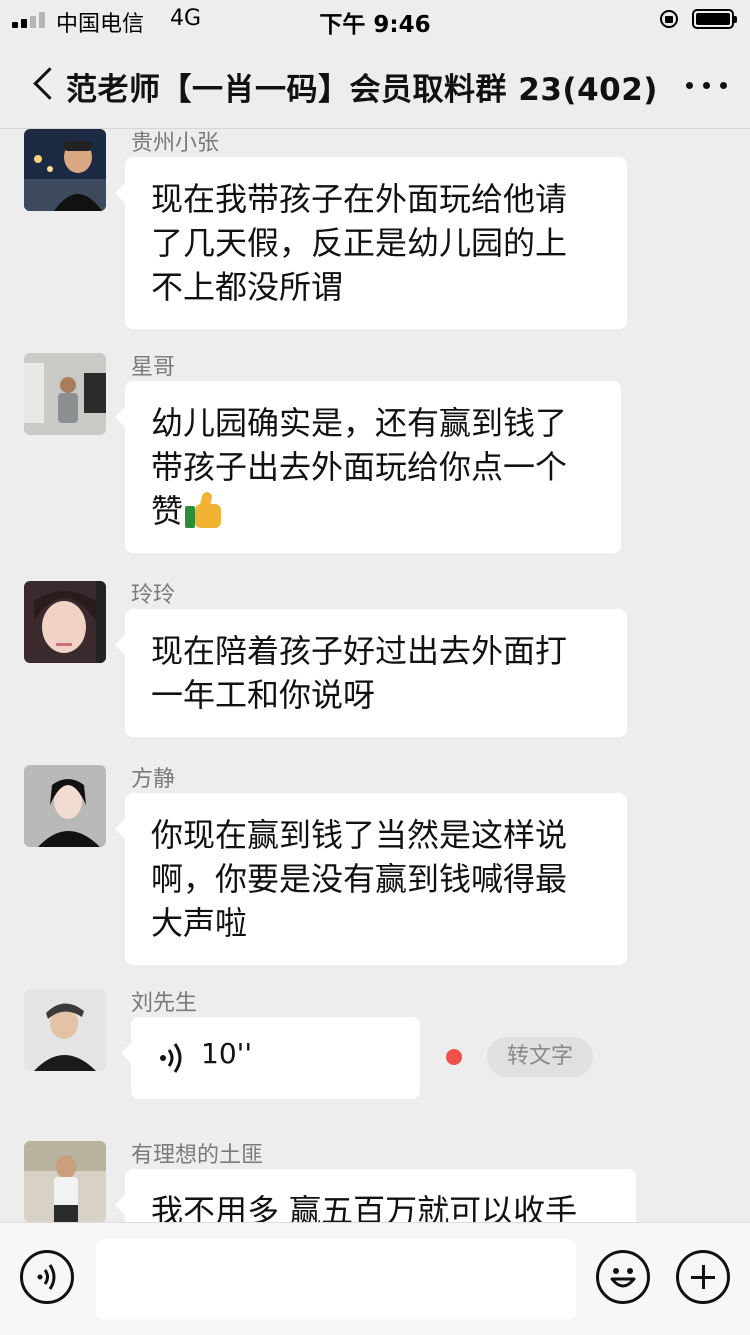  Describe the element at coordinates (171, 1058) in the screenshot. I see `voice-wave-icon` at that location.